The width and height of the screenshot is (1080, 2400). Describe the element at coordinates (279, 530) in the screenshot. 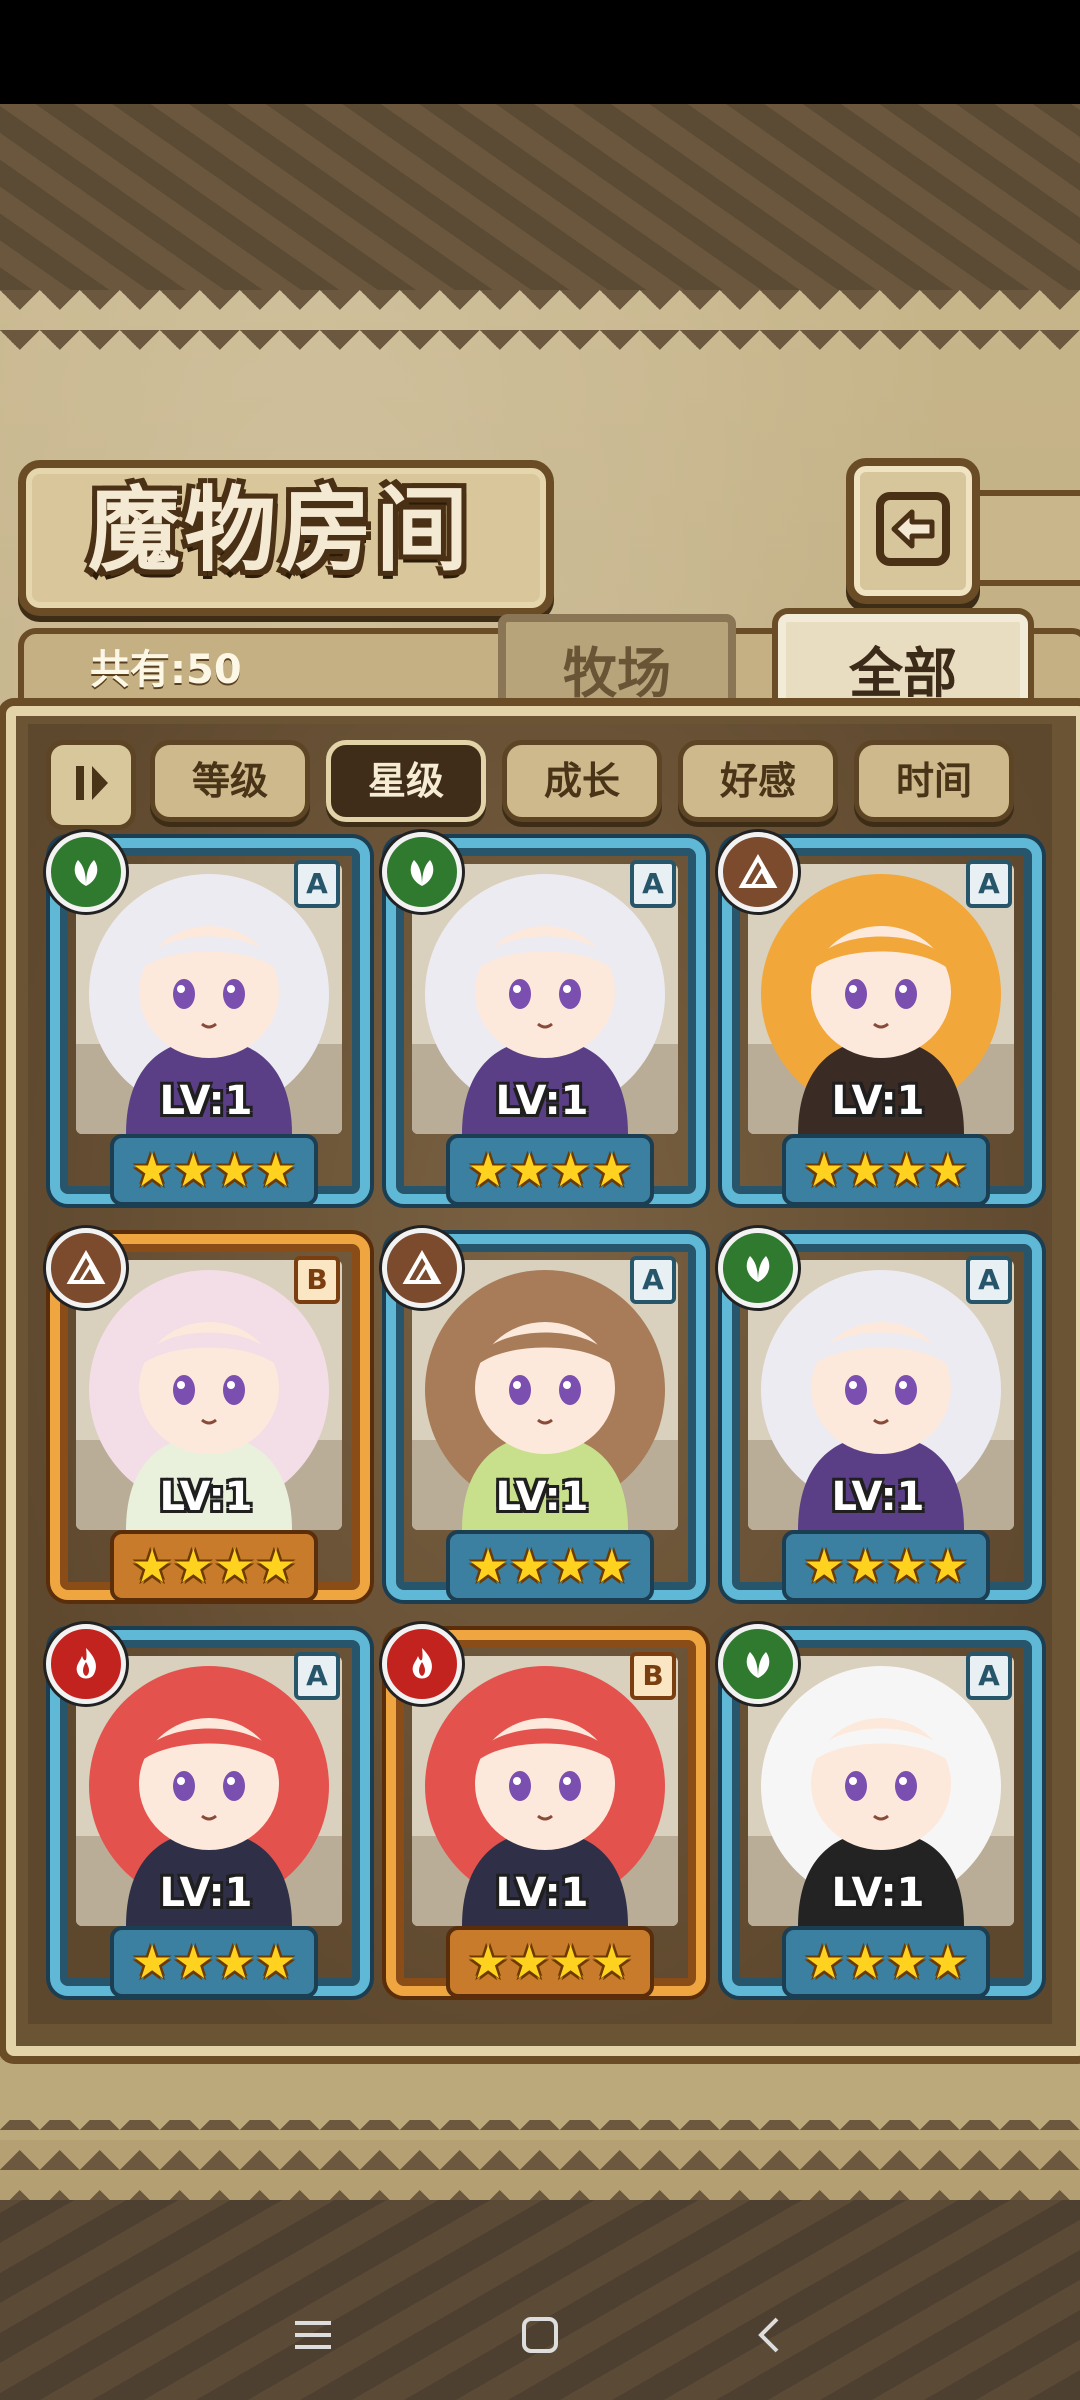

I see `page-title: 魔物房间` at that location.